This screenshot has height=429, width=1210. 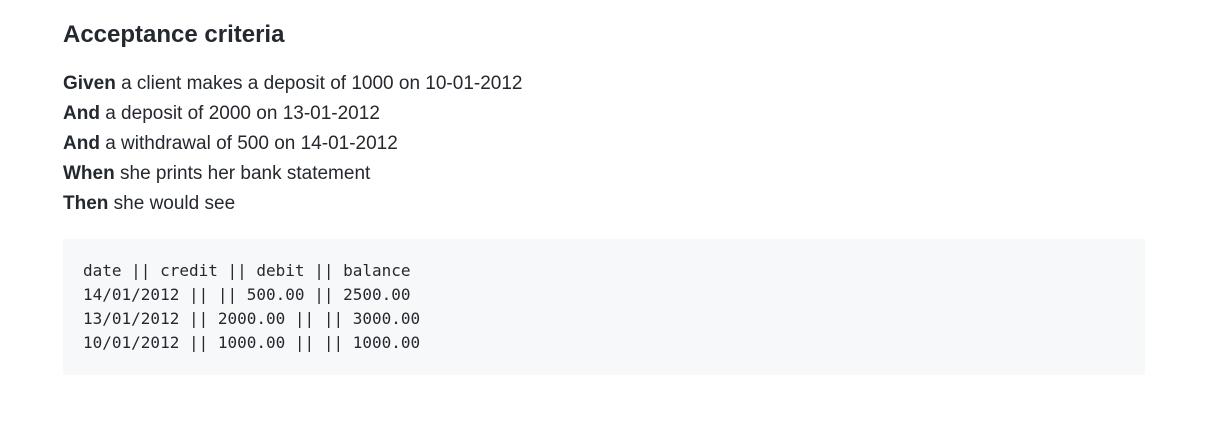 I want to click on criteria-text: a deposit of 2000 on 13-01-2012, so click(x=239, y=113).